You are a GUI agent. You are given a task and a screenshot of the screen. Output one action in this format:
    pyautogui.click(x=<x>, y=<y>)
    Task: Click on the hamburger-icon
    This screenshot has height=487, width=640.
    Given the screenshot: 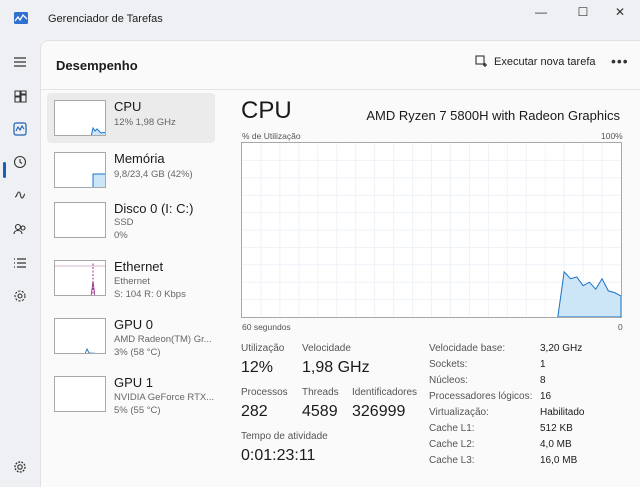 What is the action you would take?
    pyautogui.click(x=20, y=62)
    